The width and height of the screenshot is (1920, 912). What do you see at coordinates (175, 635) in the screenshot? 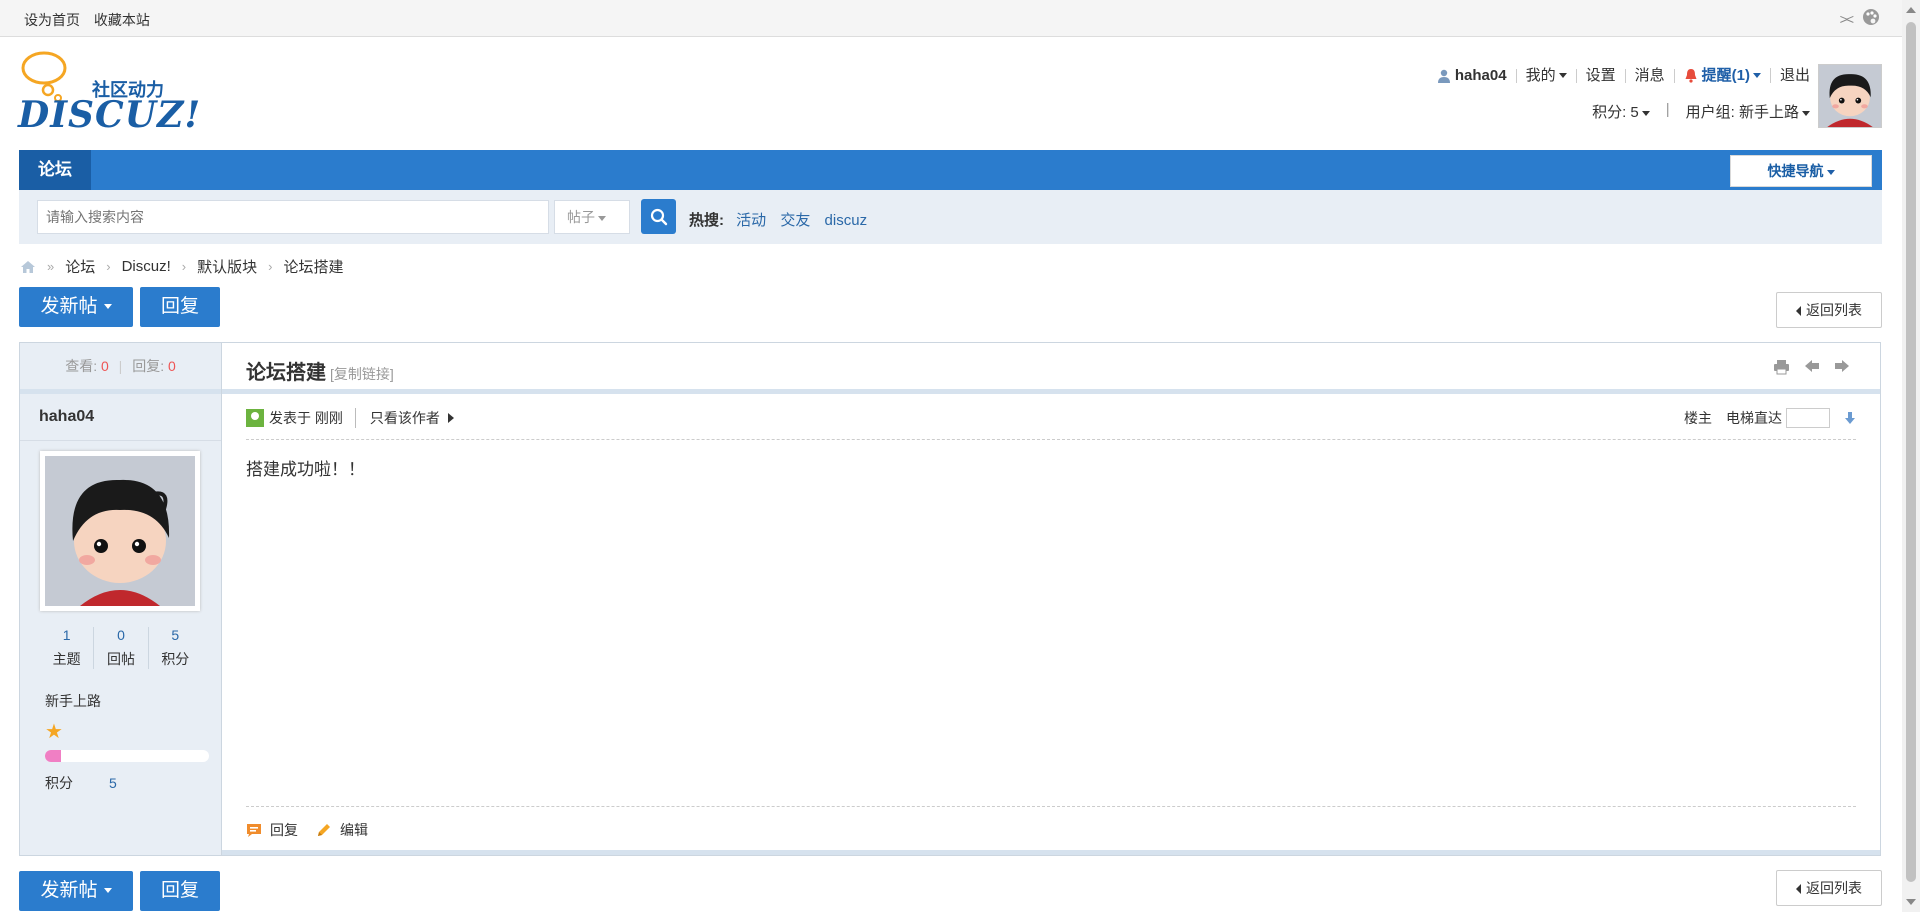
I see `credits-count: 5` at bounding box center [175, 635].